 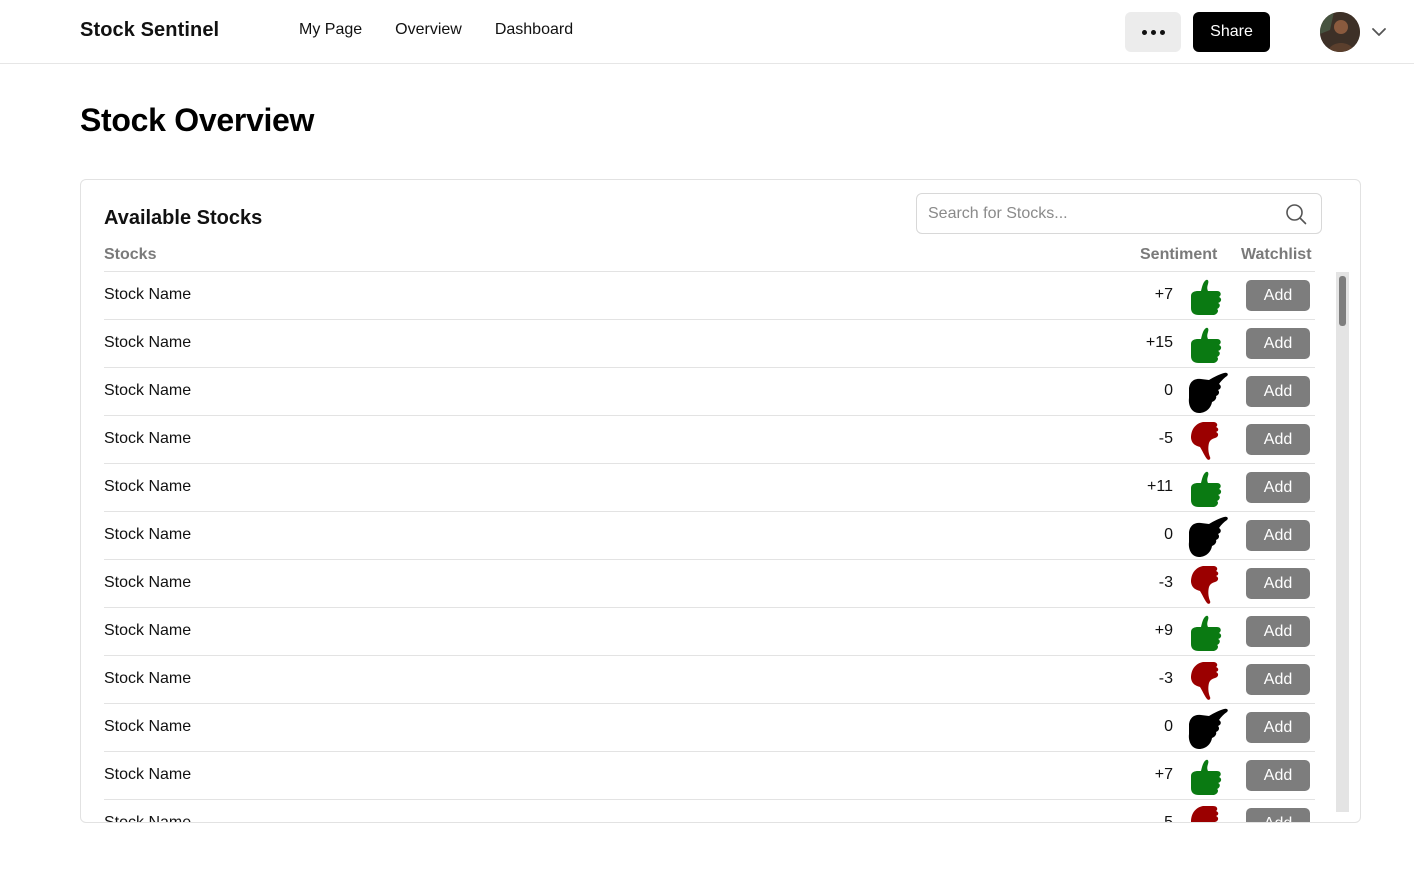 I want to click on table-row: Stock Name +15 Add, so click(x=709, y=343).